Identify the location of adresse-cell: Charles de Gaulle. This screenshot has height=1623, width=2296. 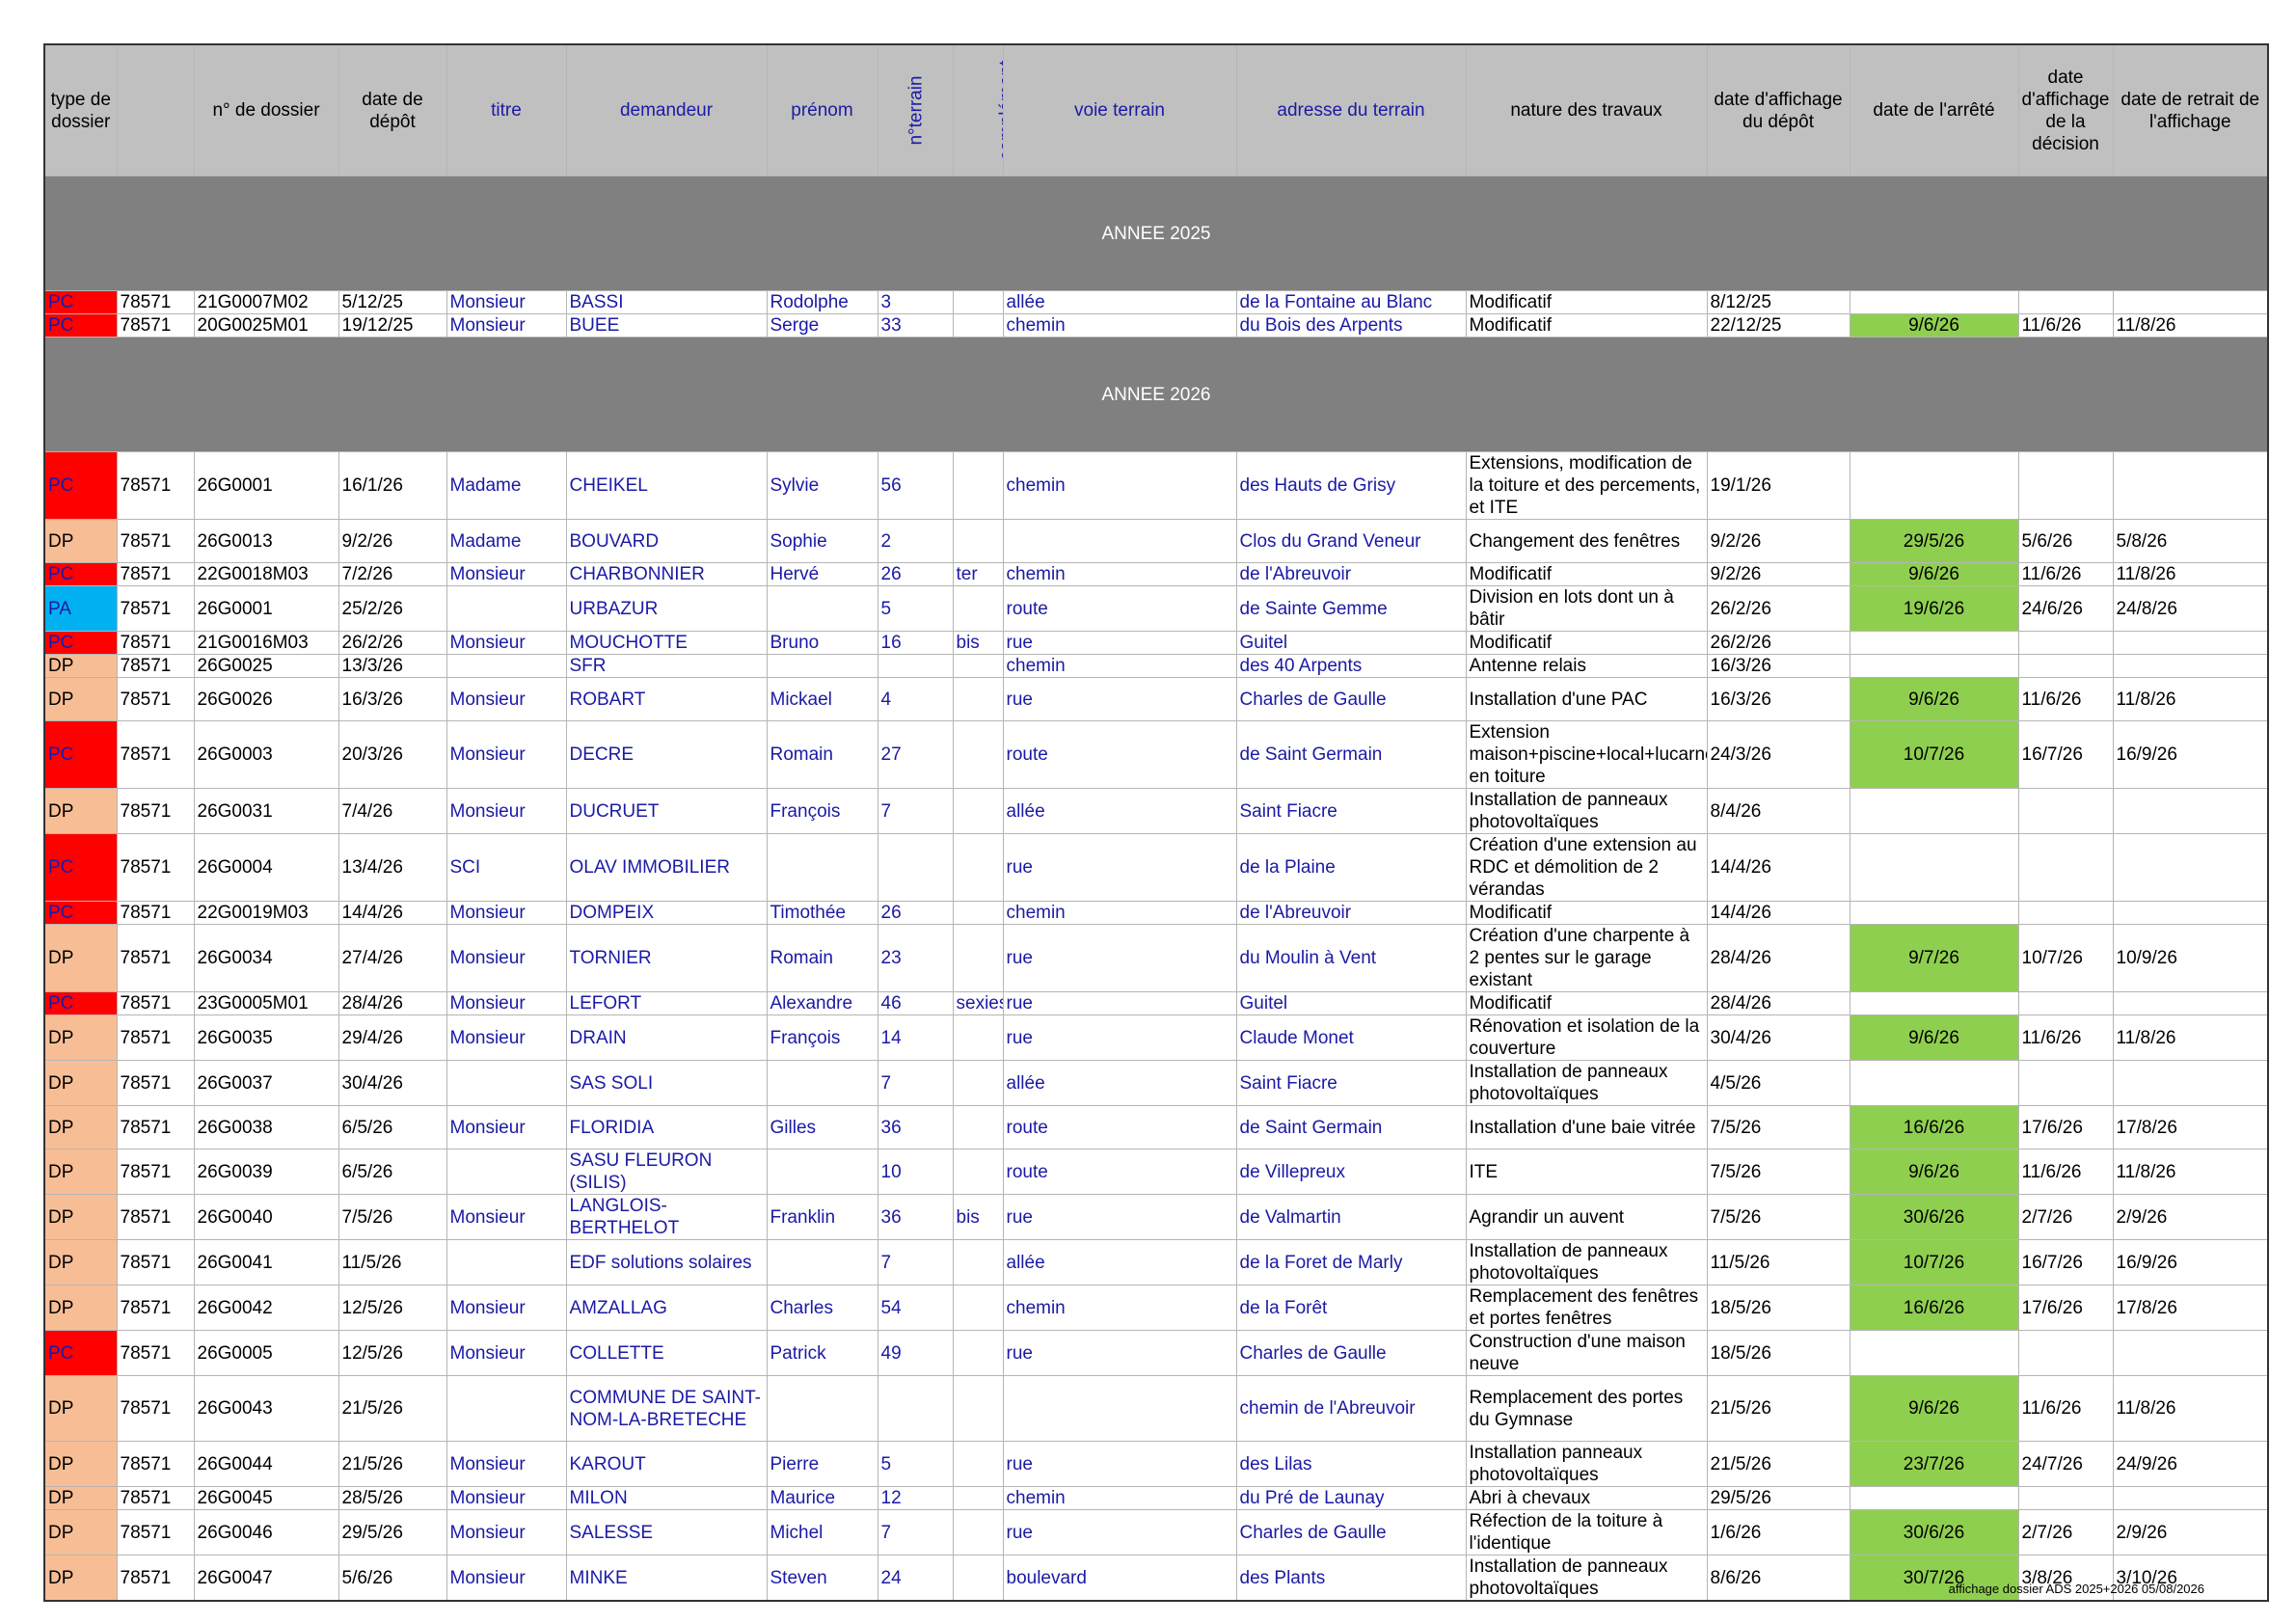
(1351, 699).